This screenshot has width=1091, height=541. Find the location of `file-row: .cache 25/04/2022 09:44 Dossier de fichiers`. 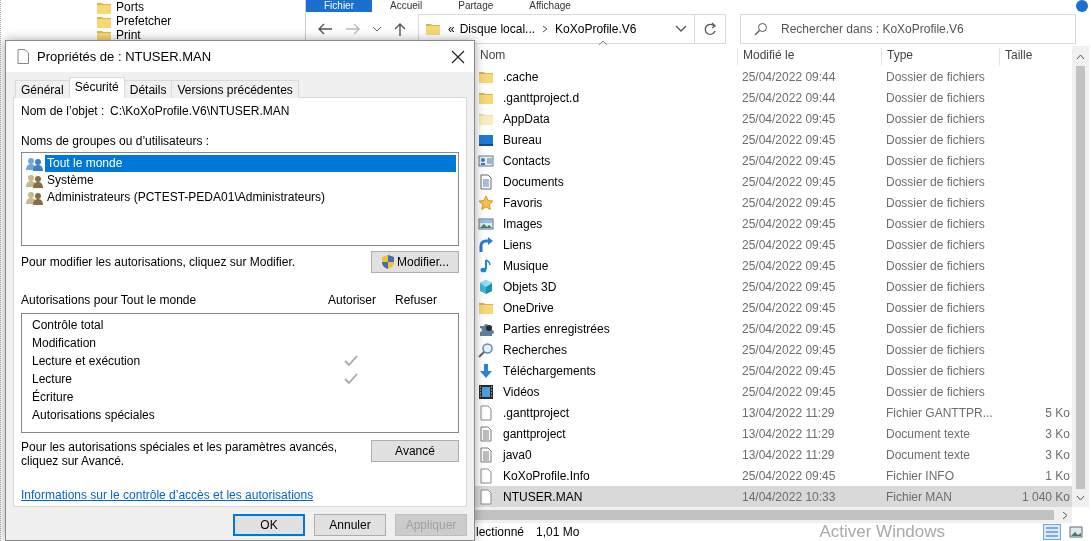

file-row: .cache 25/04/2022 09:44 Dossier de fichiers is located at coordinates (773, 76).